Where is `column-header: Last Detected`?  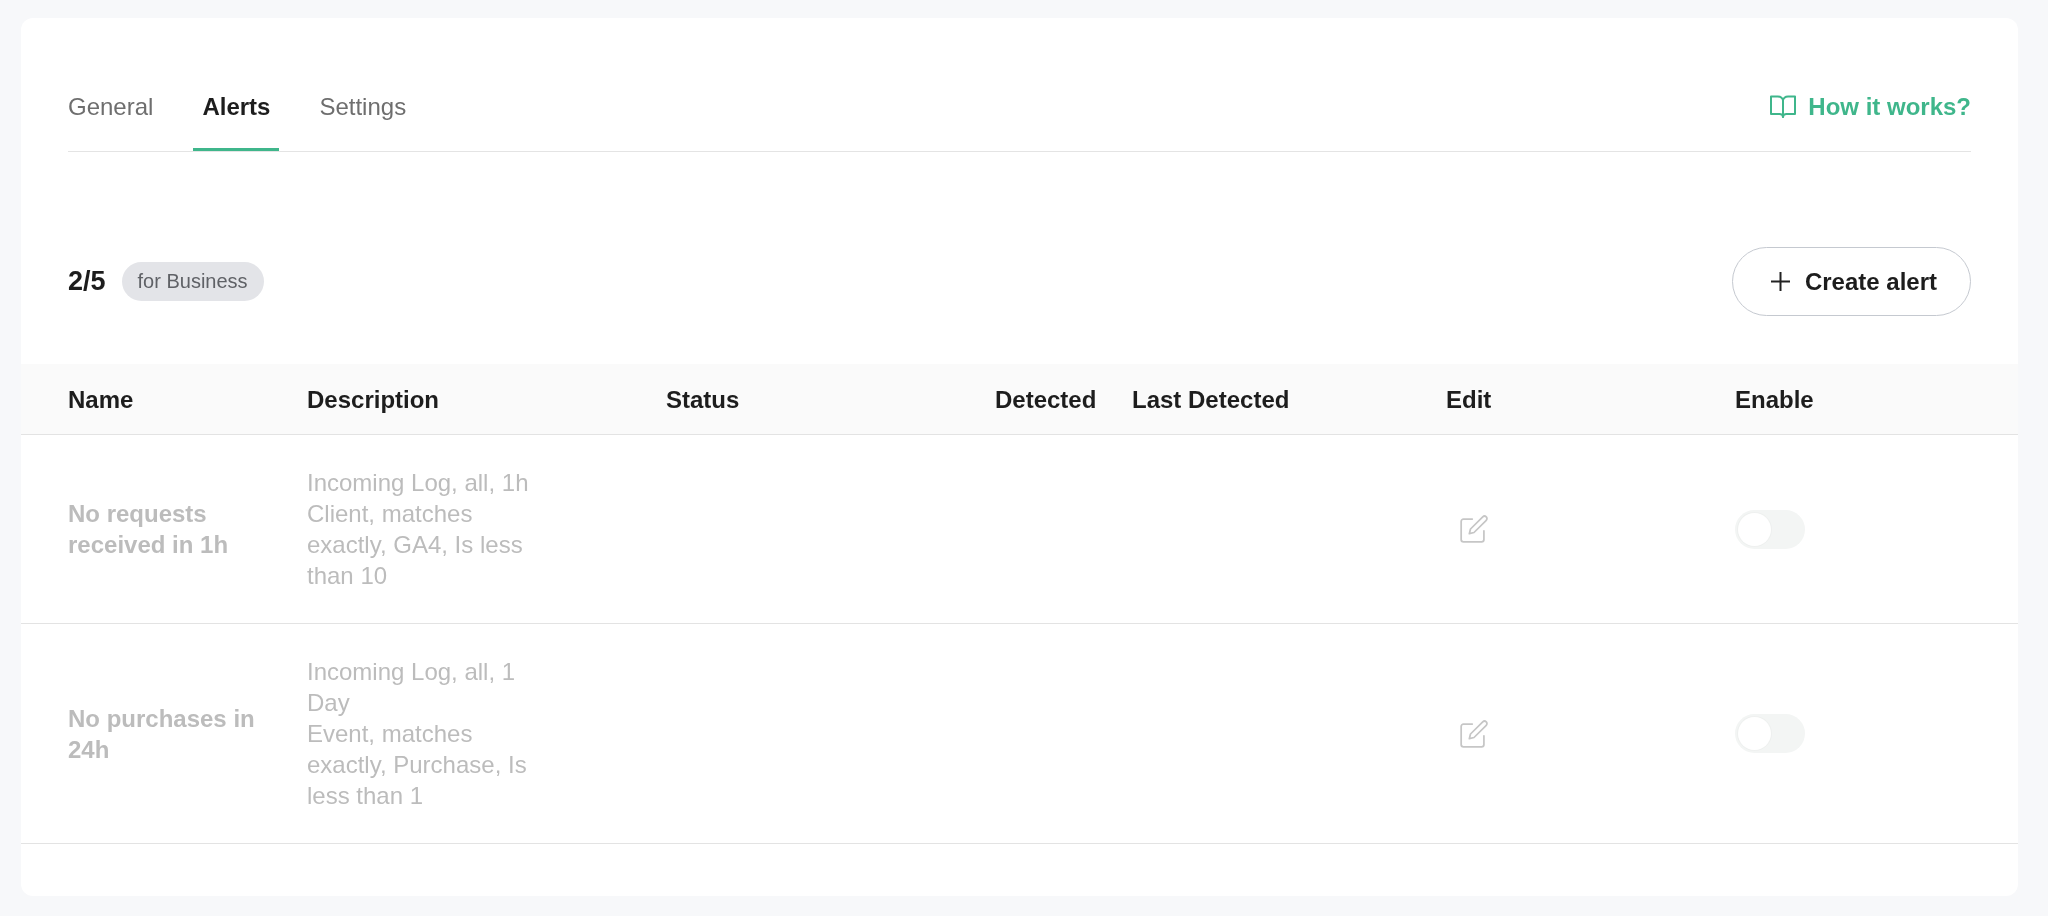 column-header: Last Detected is located at coordinates (1211, 399).